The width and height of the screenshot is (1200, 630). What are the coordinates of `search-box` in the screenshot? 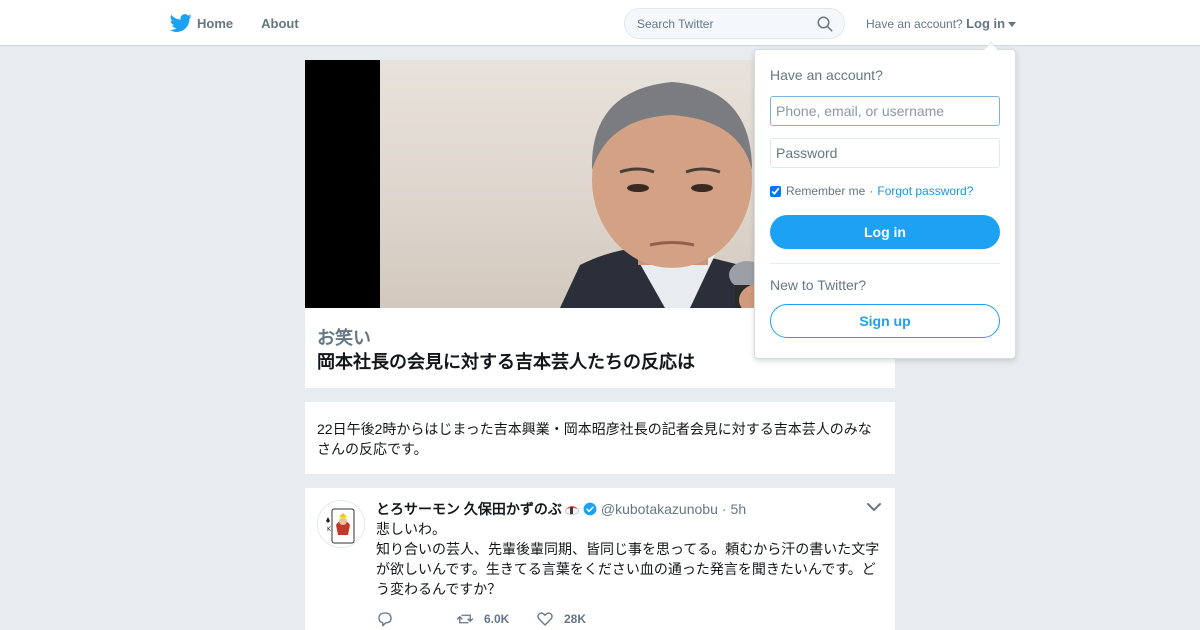 It's located at (734, 23).